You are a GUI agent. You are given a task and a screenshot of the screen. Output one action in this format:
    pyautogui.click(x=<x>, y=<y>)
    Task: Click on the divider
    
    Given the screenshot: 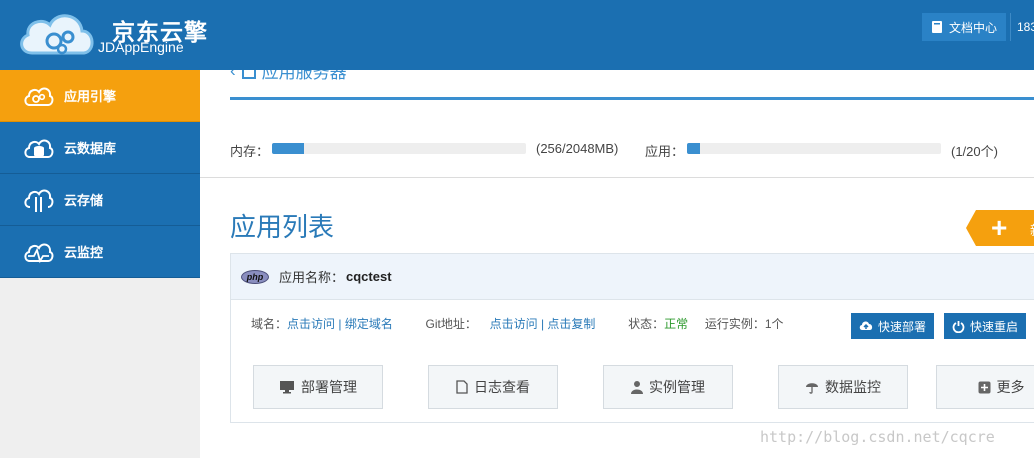 What is the action you would take?
    pyautogui.click(x=617, y=177)
    